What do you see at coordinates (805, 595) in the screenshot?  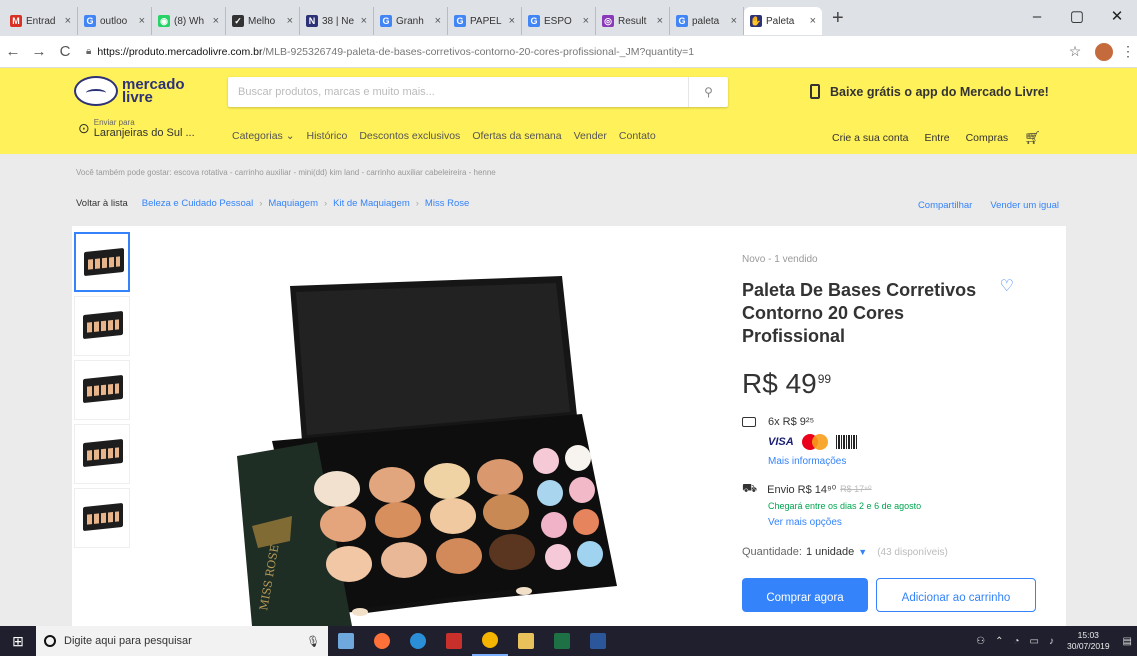 I see `buy-now-button: Comprar agora` at bounding box center [805, 595].